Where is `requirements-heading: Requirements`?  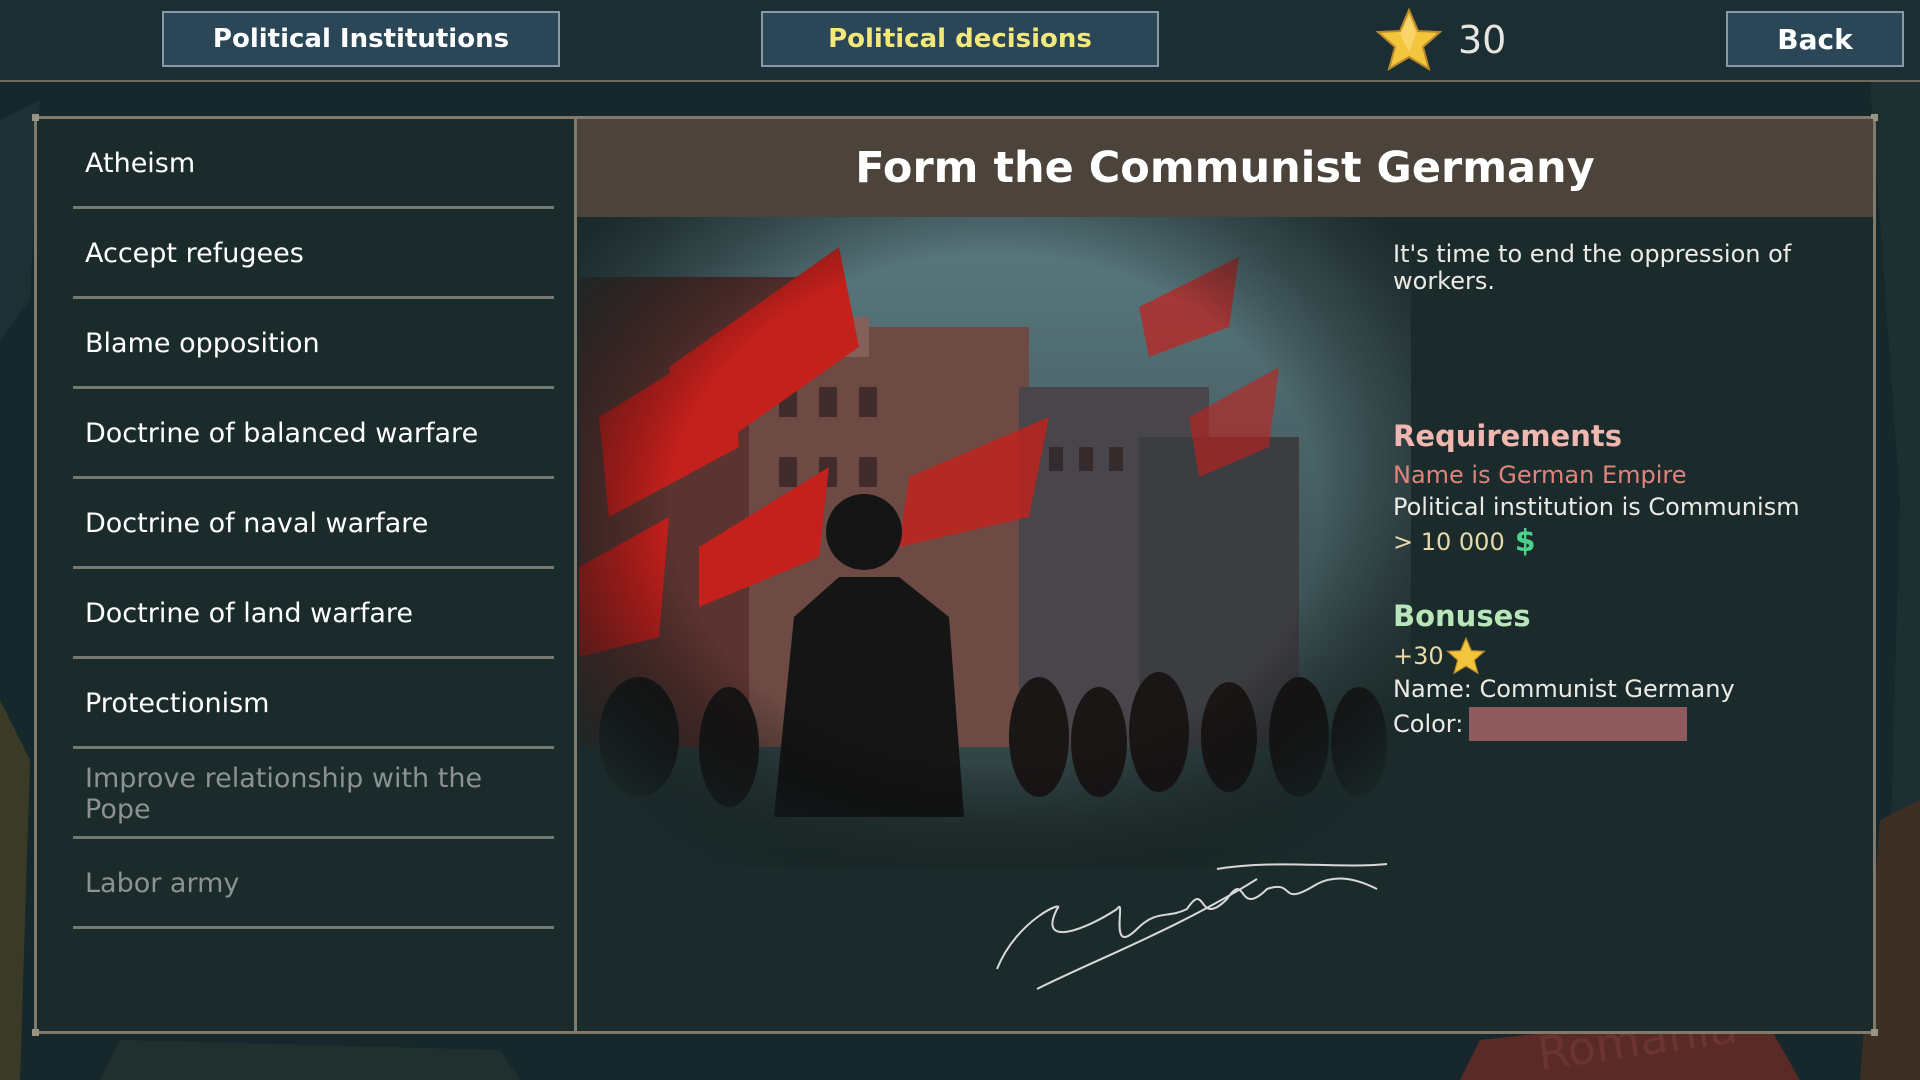
requirements-heading: Requirements is located at coordinates (1507, 436).